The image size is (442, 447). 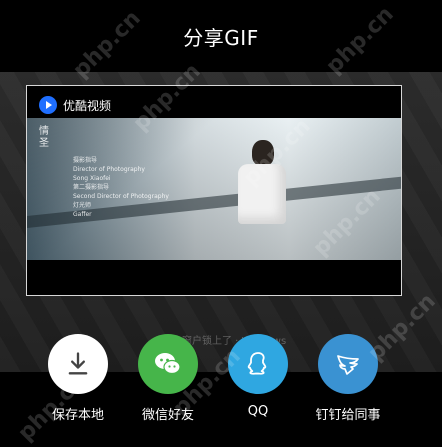 I want to click on dingtalk-icon, so click(x=348, y=365).